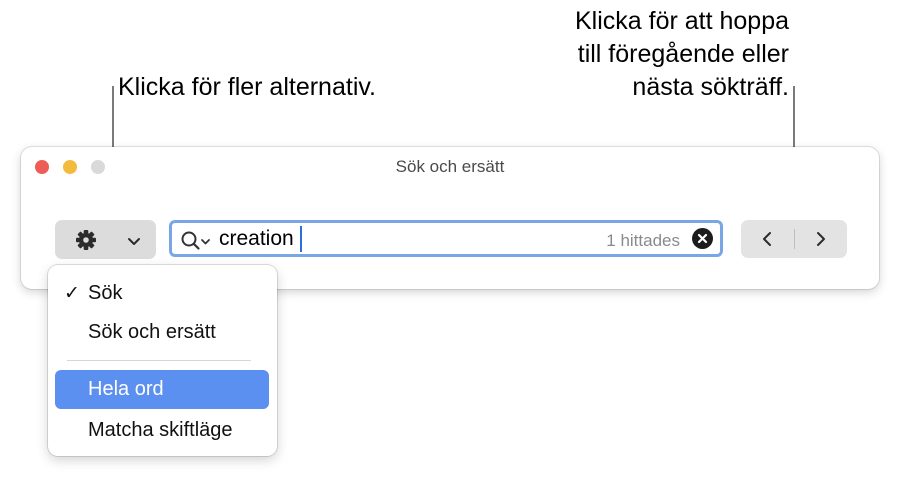 The image size is (902, 478). What do you see at coordinates (86, 242) in the screenshot?
I see `gear-icon` at bounding box center [86, 242].